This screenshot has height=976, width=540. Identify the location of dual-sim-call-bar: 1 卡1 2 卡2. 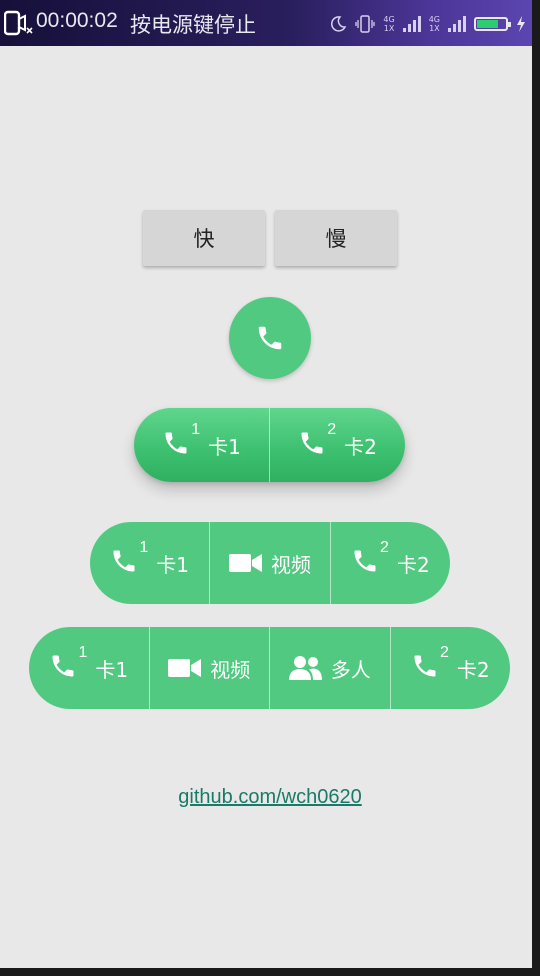
(269, 445).